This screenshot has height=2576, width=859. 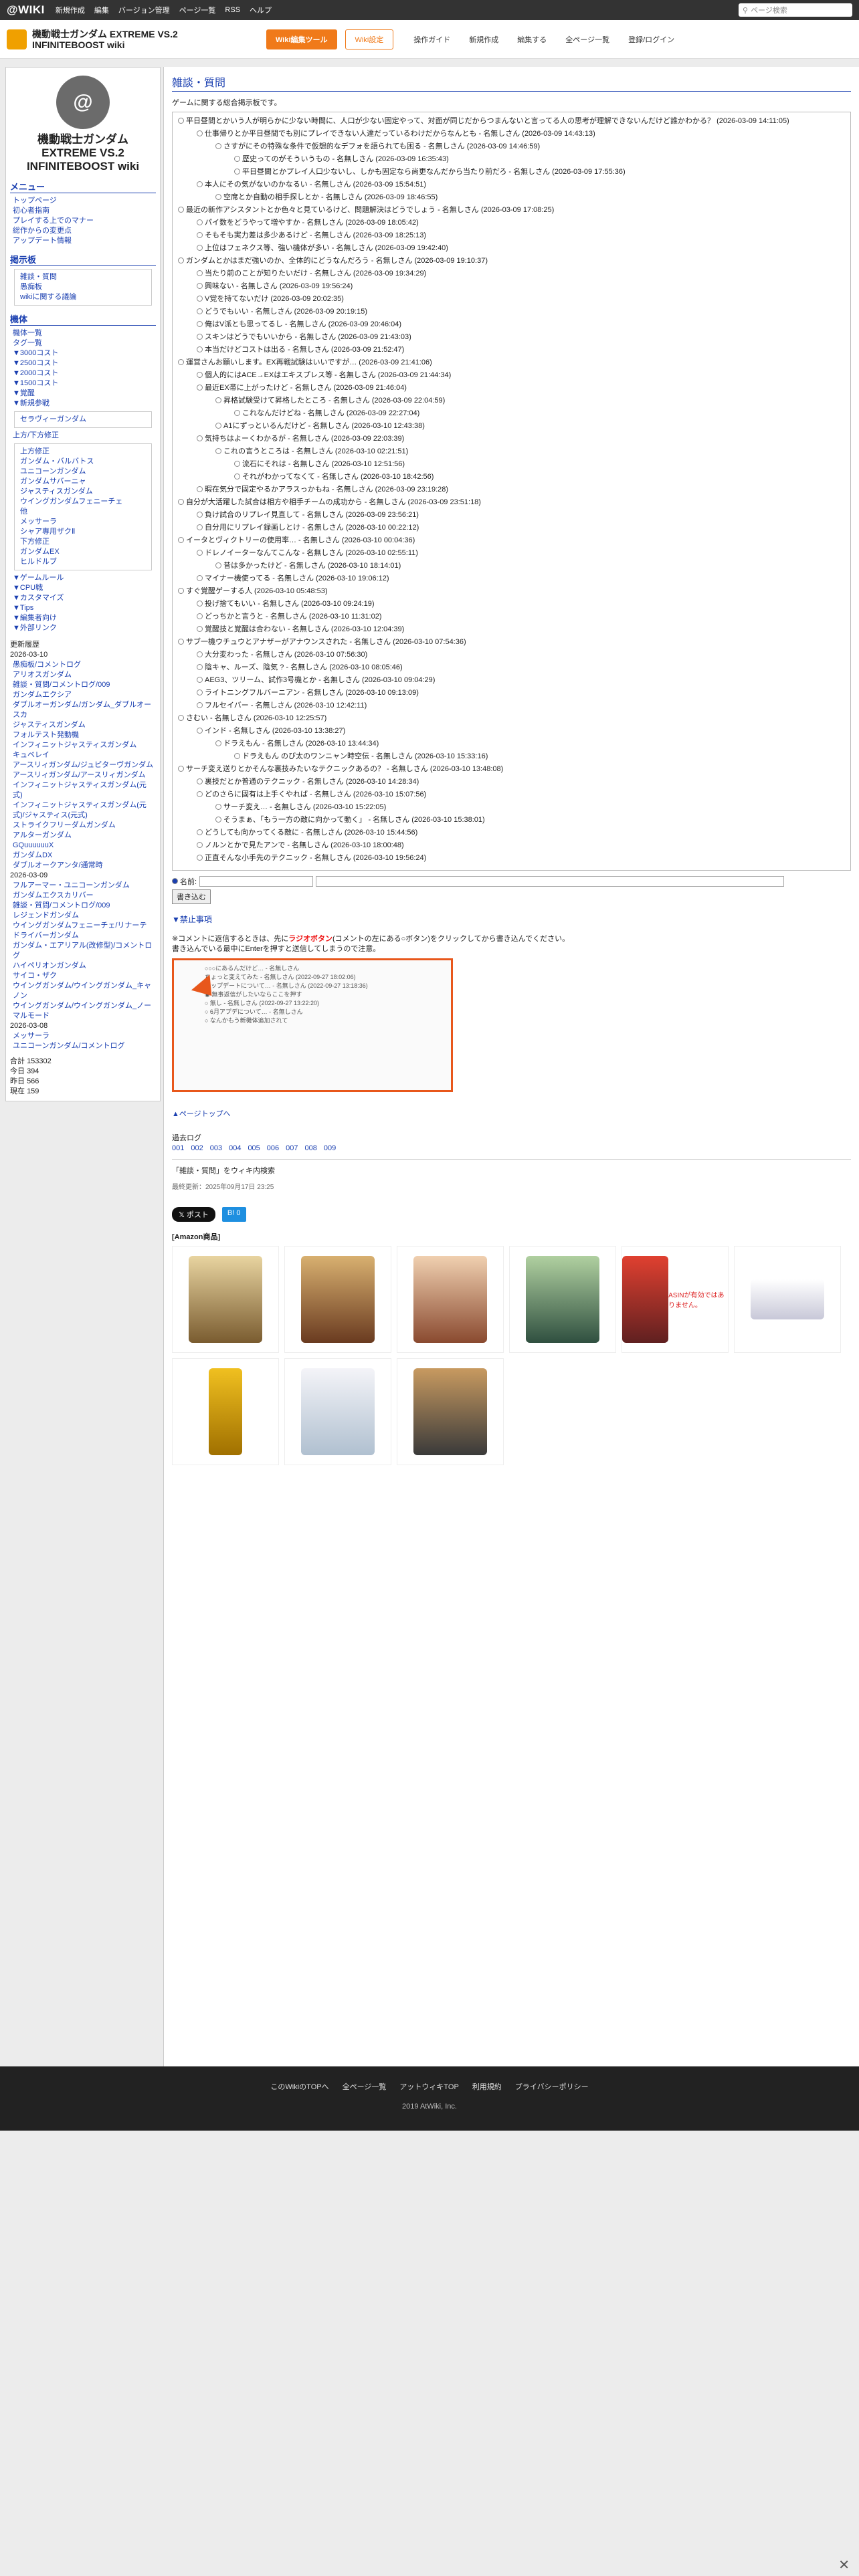 I want to click on menu-version: バージョン管理, so click(x=144, y=10).